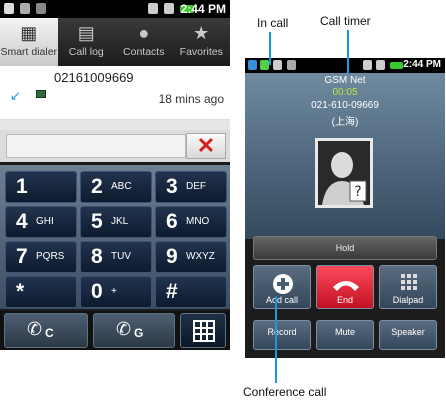  I want to click on grid-icon: ▦, so click(29, 33).